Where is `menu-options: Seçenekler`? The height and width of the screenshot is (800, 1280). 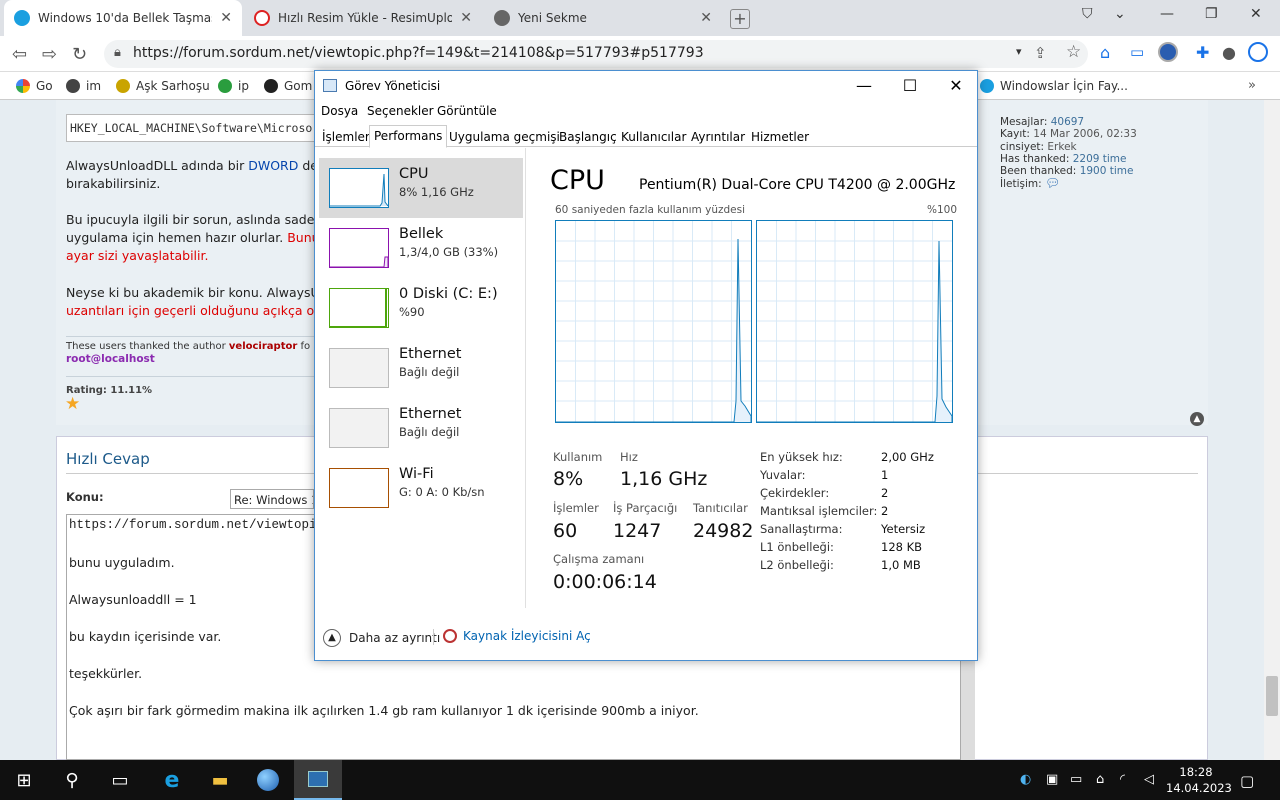
menu-options: Seçenekler is located at coordinates (400, 111).